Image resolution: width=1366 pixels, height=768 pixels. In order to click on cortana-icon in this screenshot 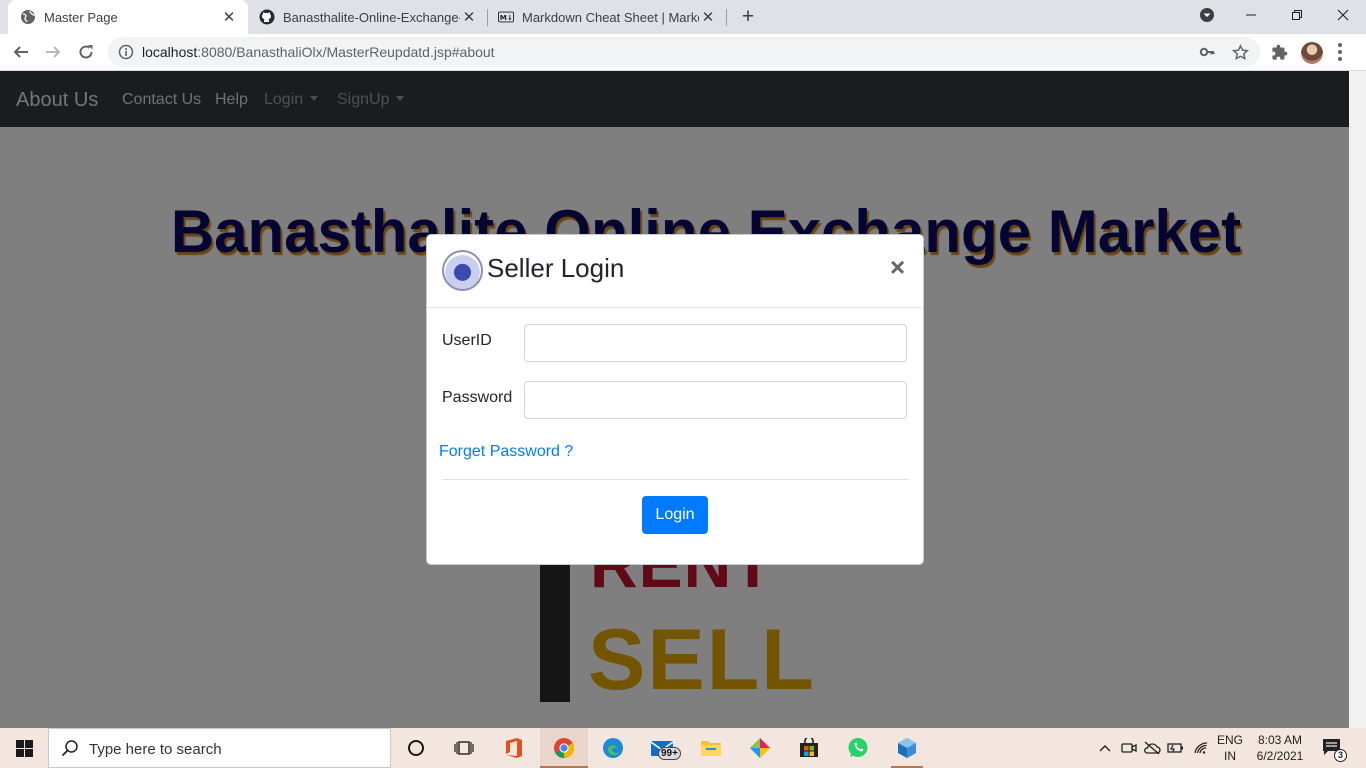, I will do `click(416, 748)`.